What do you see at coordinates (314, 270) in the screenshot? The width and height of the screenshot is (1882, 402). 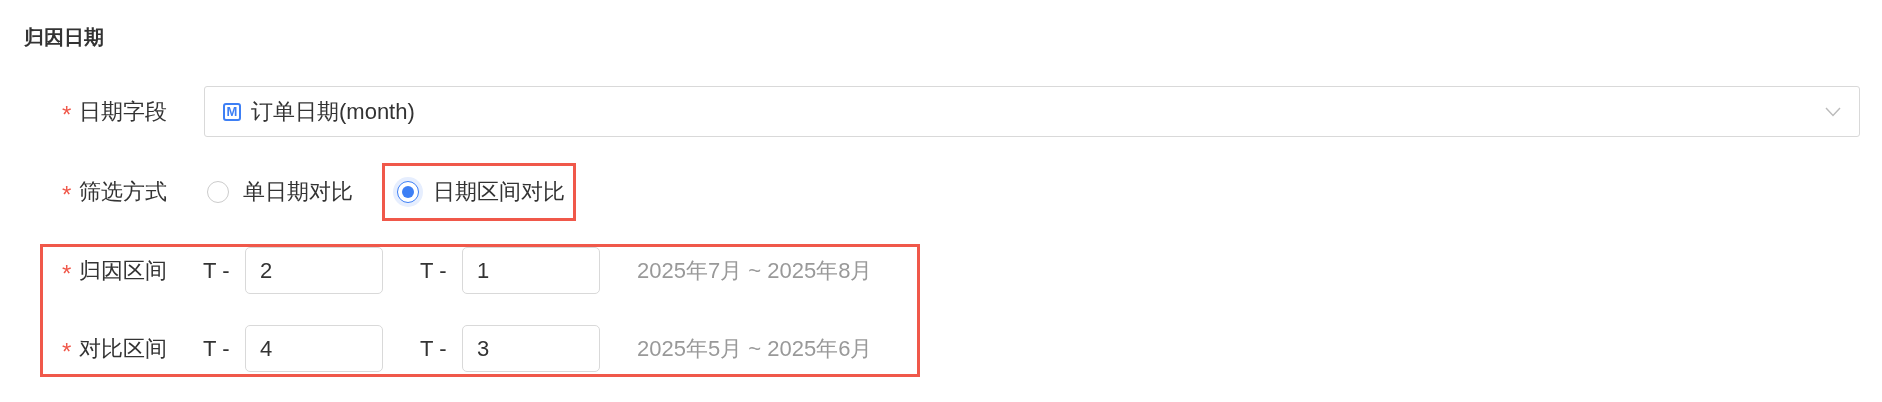 I see `start-offset-input: 2` at bounding box center [314, 270].